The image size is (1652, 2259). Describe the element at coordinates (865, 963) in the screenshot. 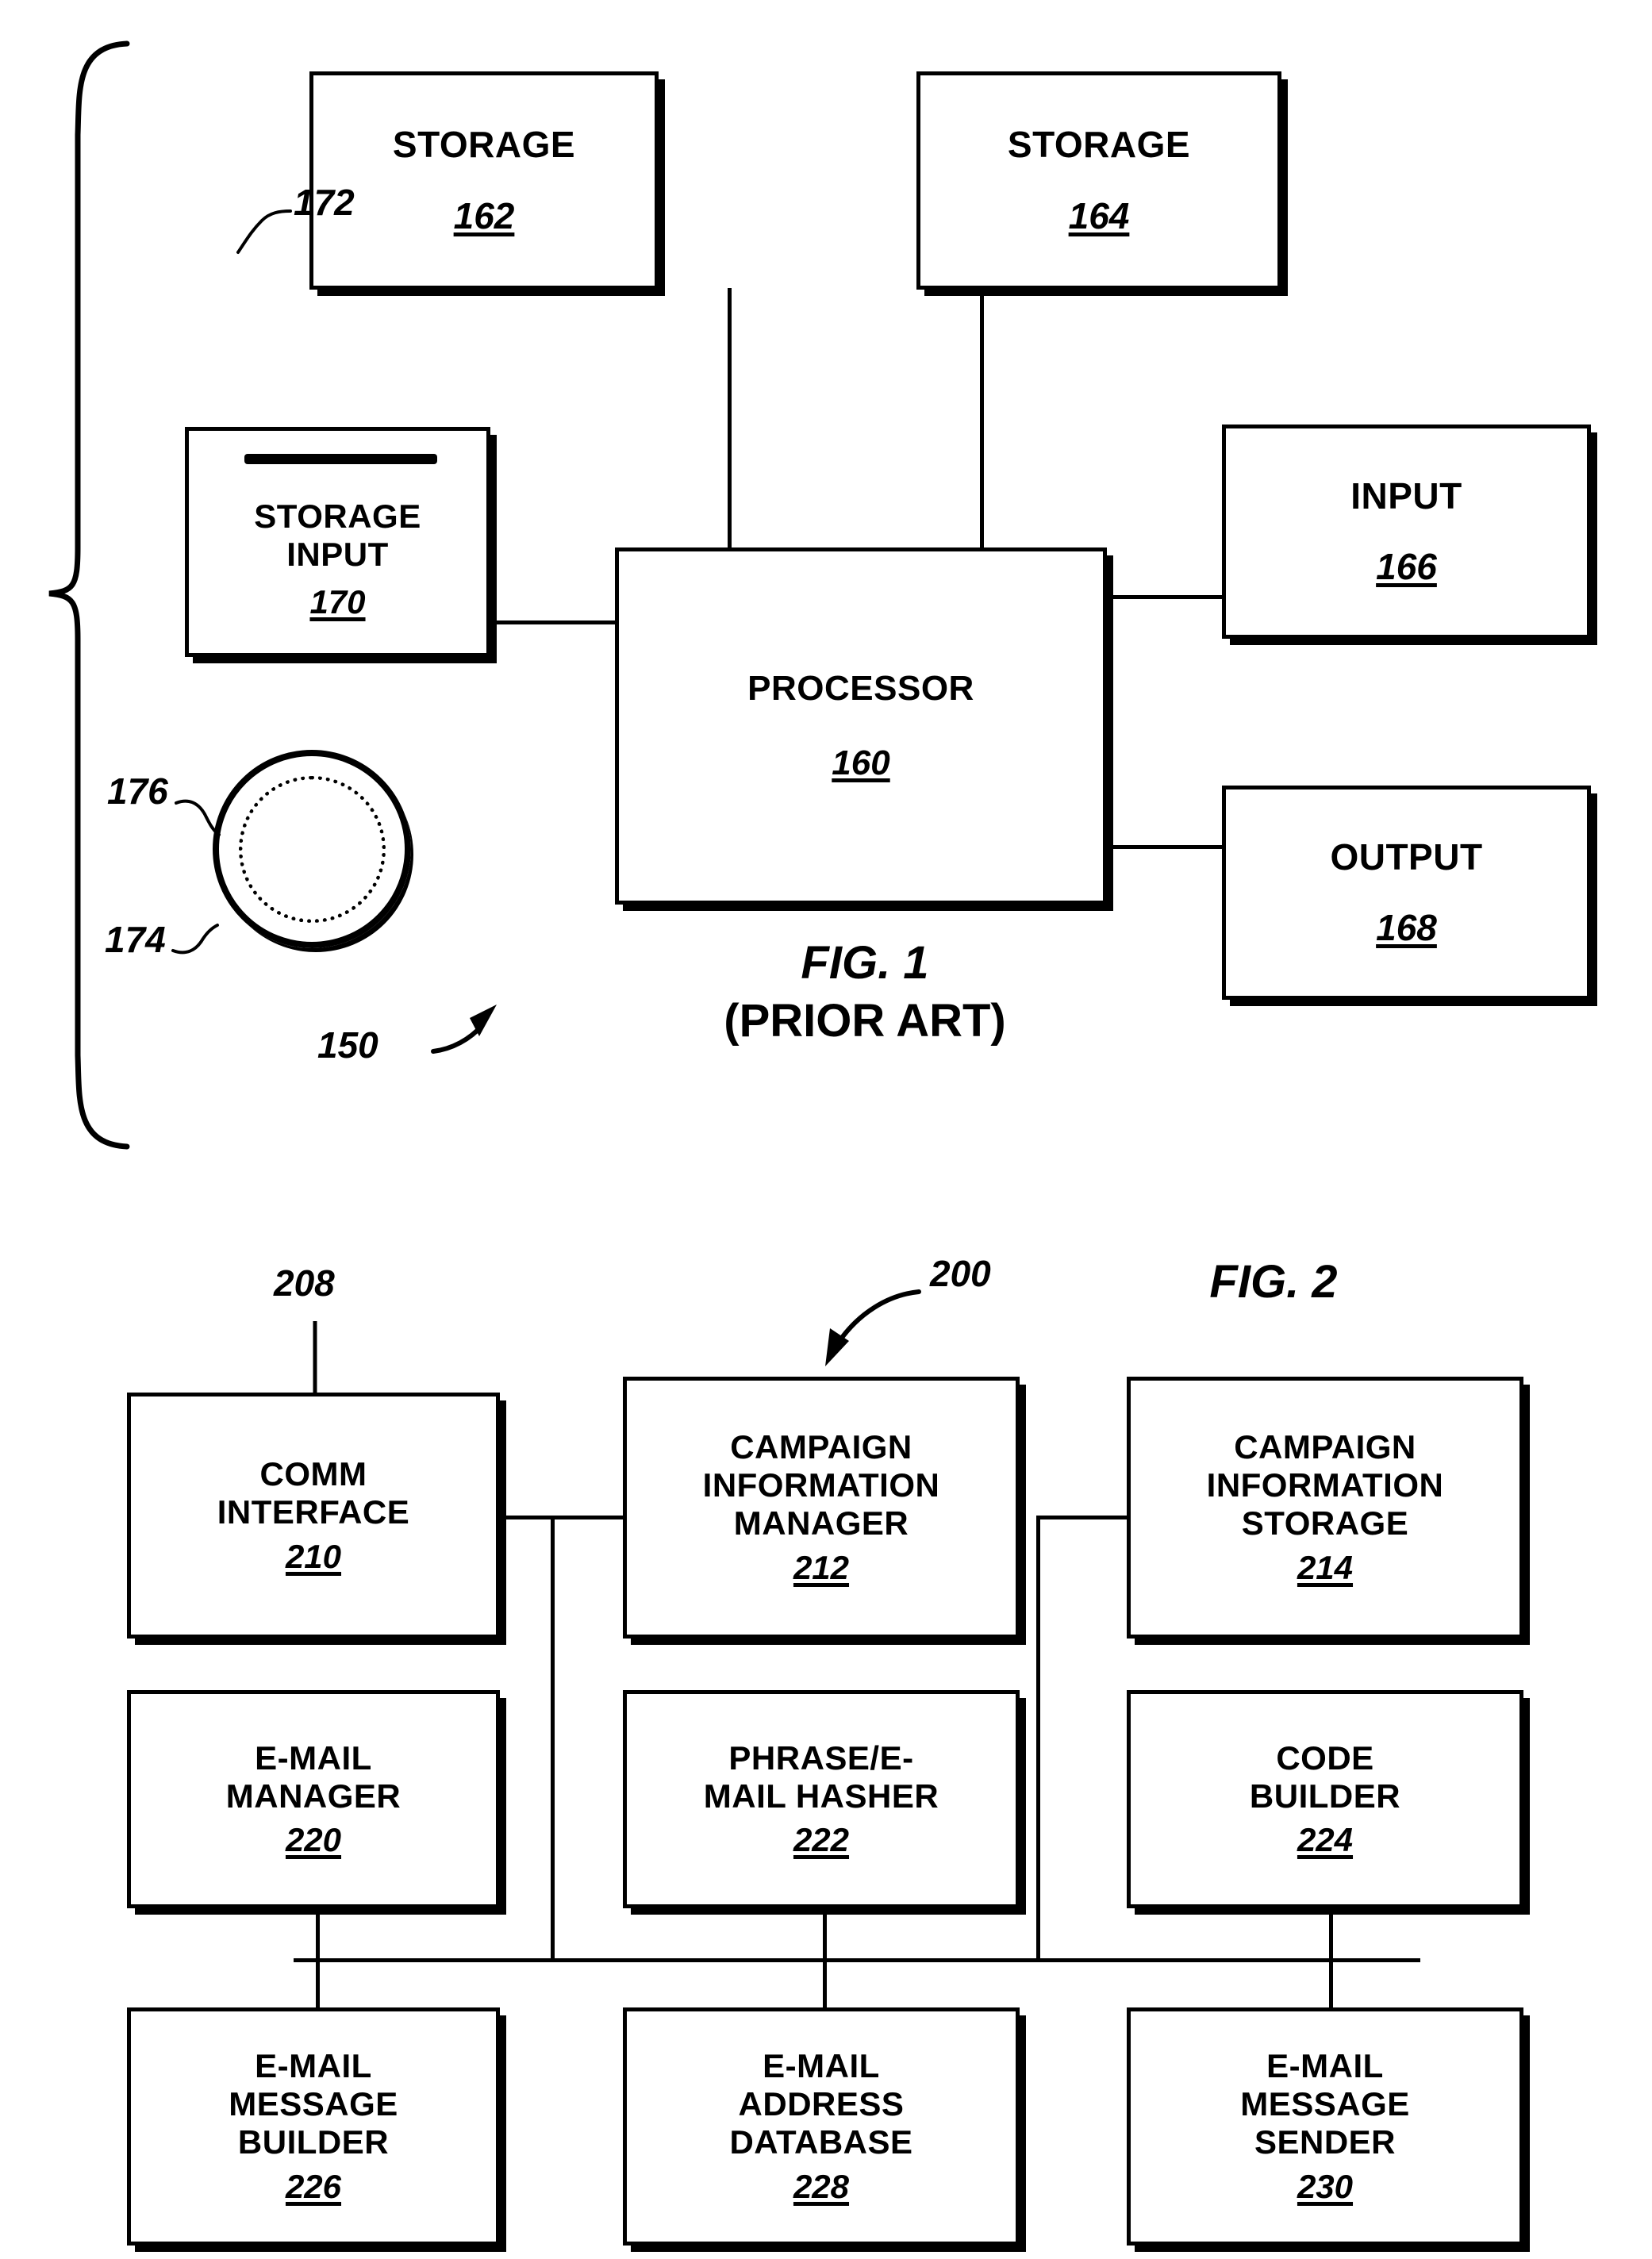

I see `figure1-caption-number: FIG. 1` at that location.